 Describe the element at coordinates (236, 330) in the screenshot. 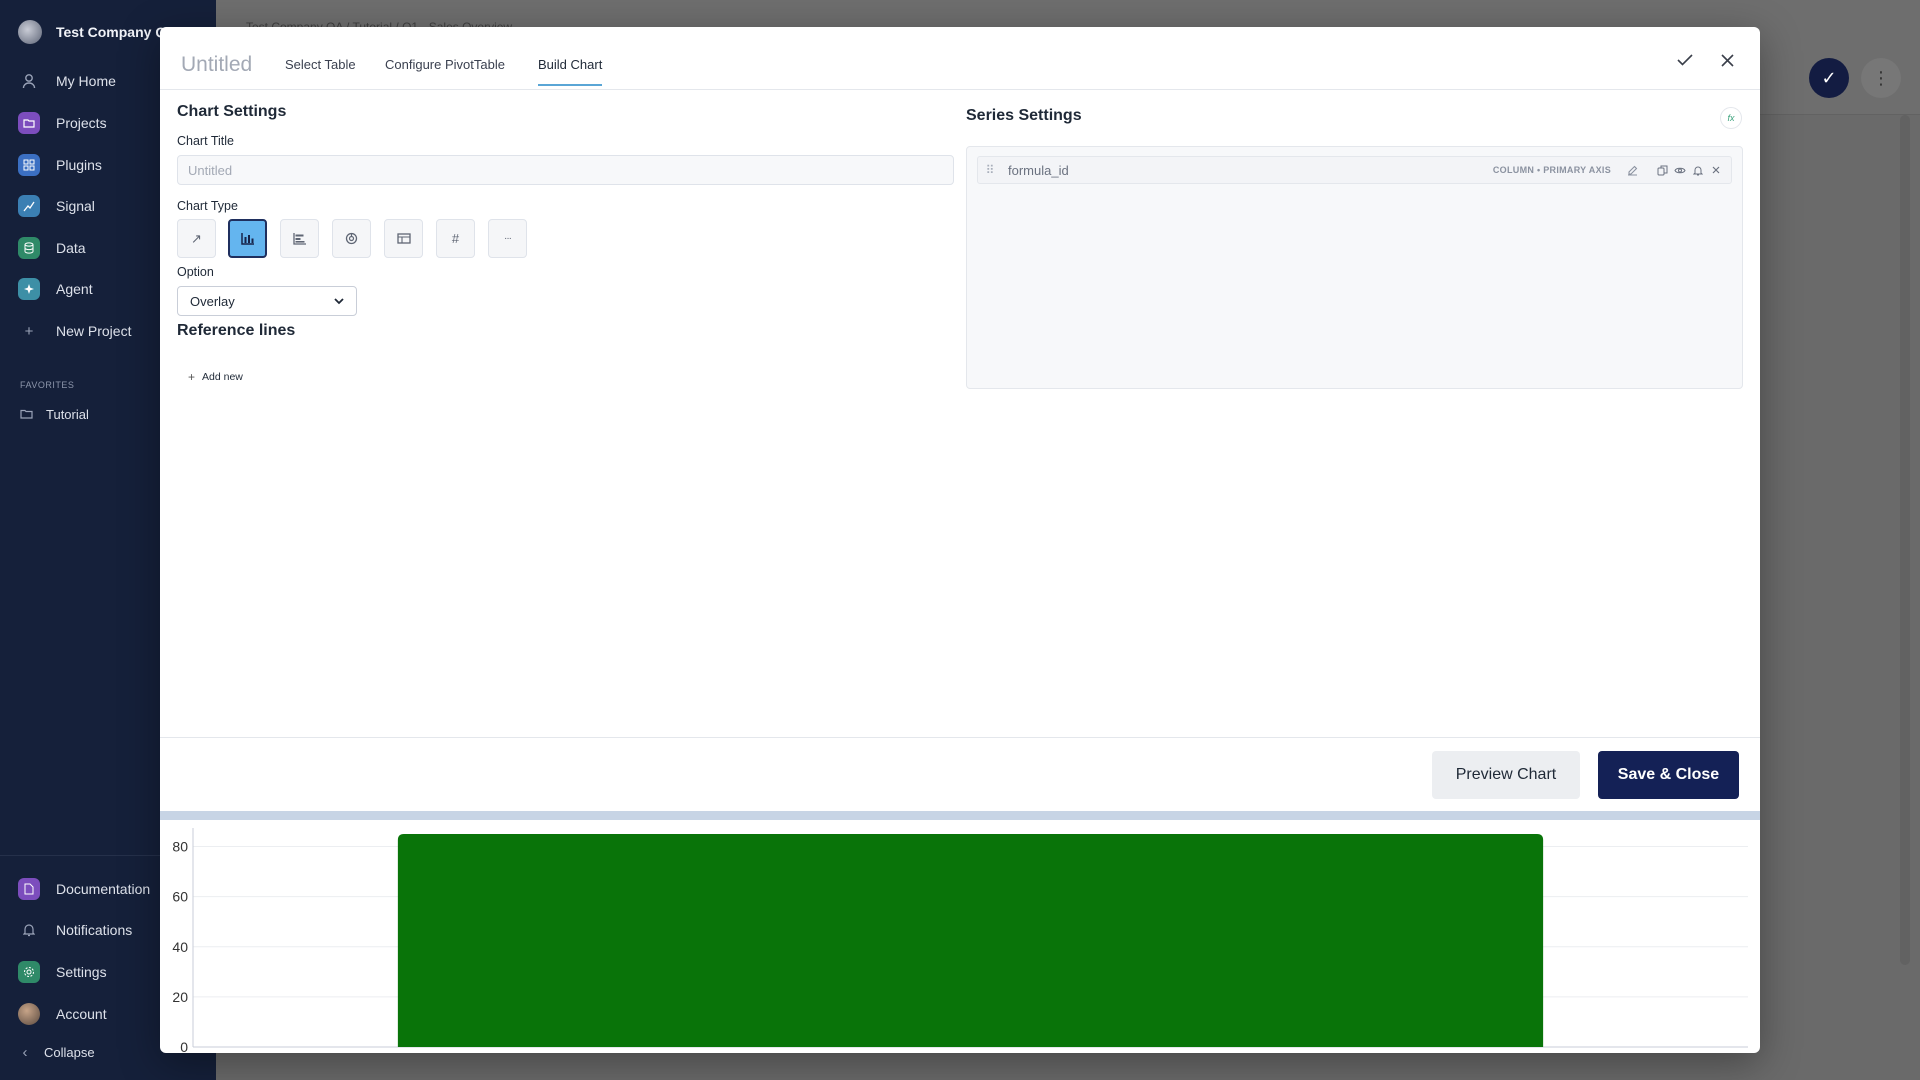

I see `reference-lines-heading: Reference lines` at that location.